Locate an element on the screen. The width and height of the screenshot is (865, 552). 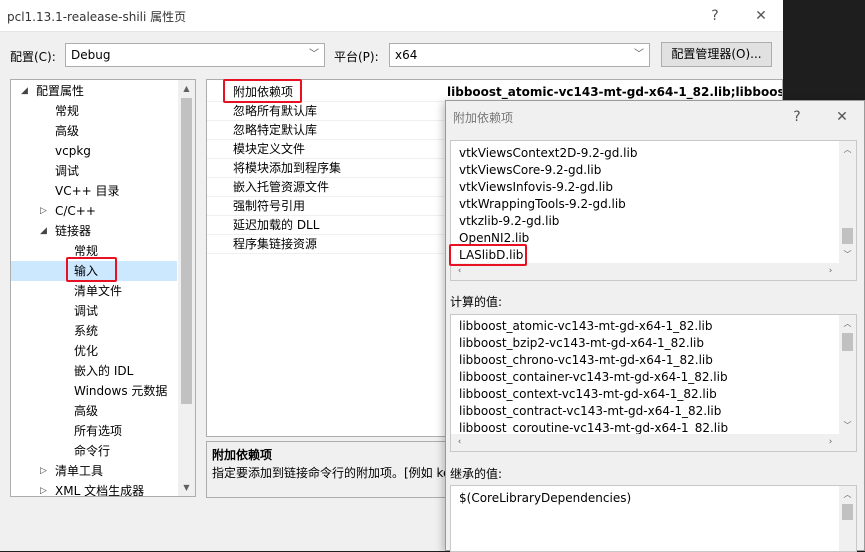
scroll-up-icon: ▲ is located at coordinates (186, 88).